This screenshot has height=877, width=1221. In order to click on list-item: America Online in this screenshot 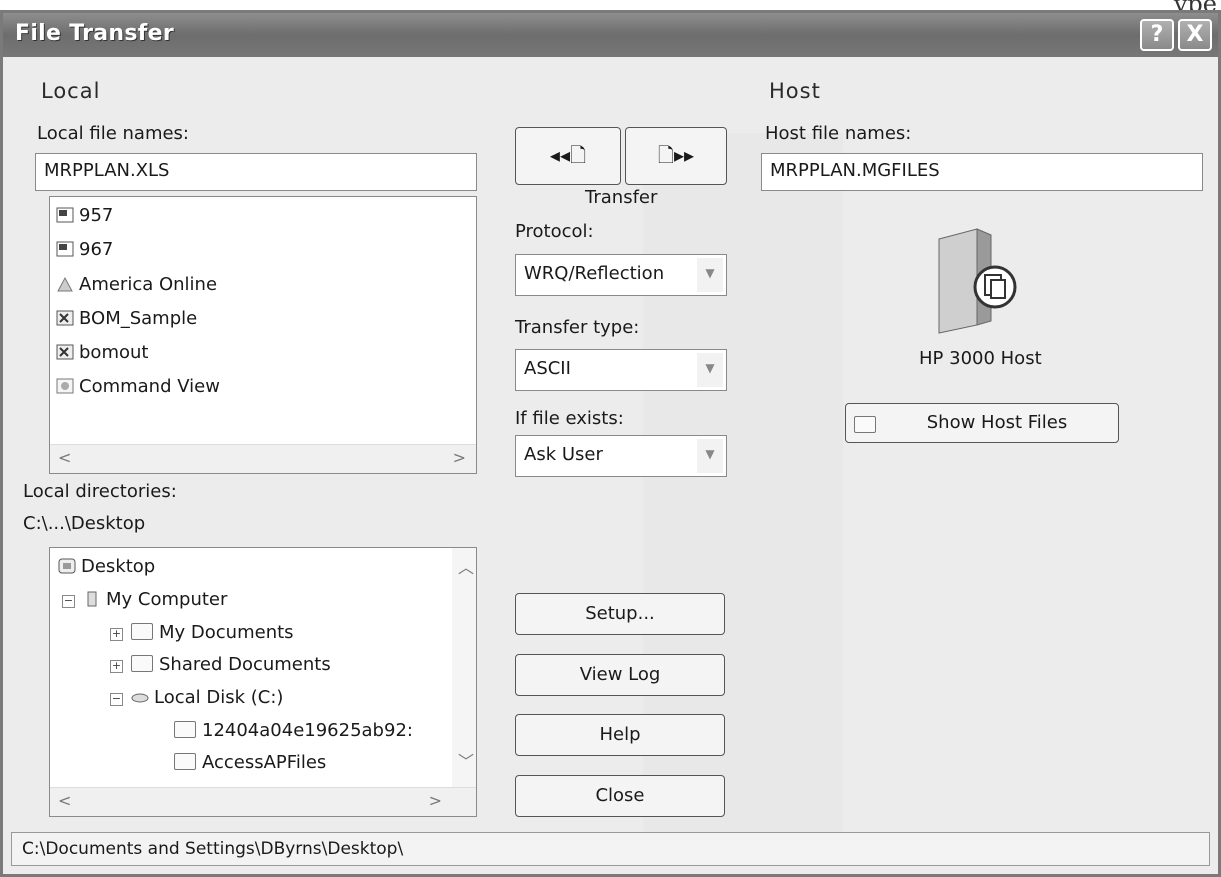, I will do `click(136, 284)`.